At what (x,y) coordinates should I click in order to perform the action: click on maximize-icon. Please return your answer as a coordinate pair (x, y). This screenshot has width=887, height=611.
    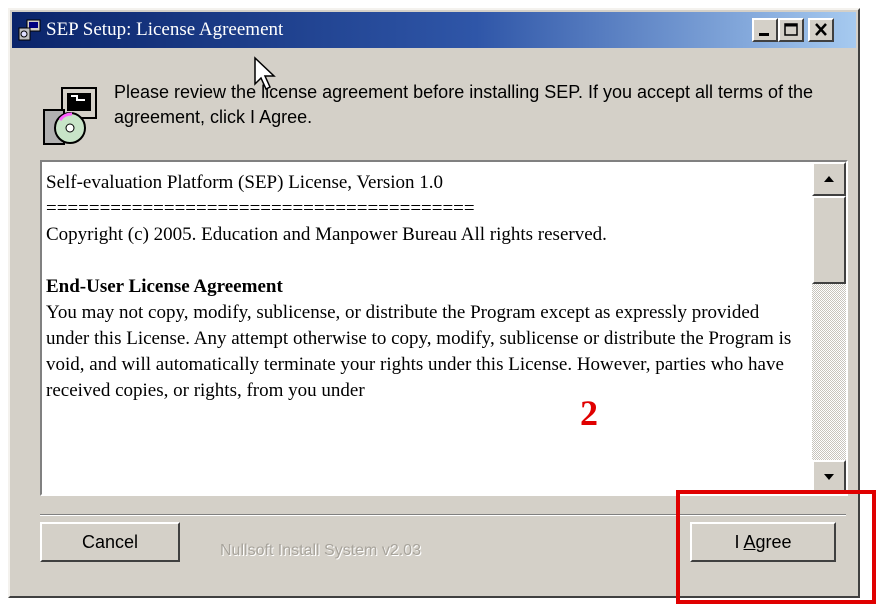
    Looking at the image, I should click on (791, 29).